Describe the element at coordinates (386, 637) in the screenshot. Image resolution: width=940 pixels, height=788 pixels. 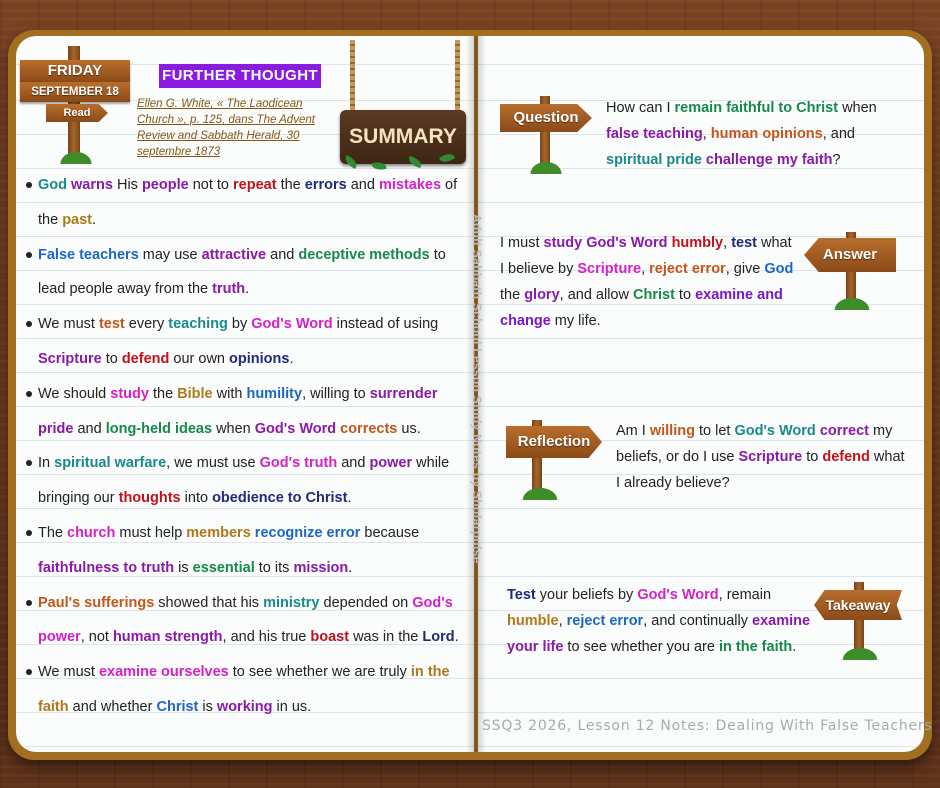
I see `text-run: was in the` at that location.